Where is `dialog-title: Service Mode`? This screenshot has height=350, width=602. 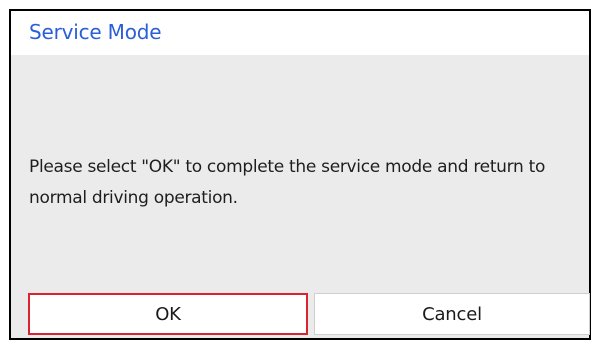
dialog-title: Service Mode is located at coordinates (95, 32).